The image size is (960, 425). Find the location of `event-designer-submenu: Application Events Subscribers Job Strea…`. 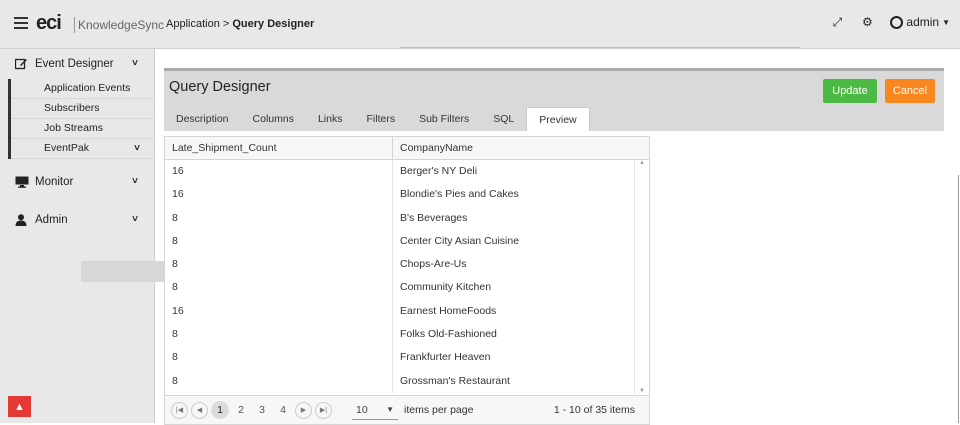

event-designer-submenu: Application Events Subscribers Job Strea… is located at coordinates (81, 119).